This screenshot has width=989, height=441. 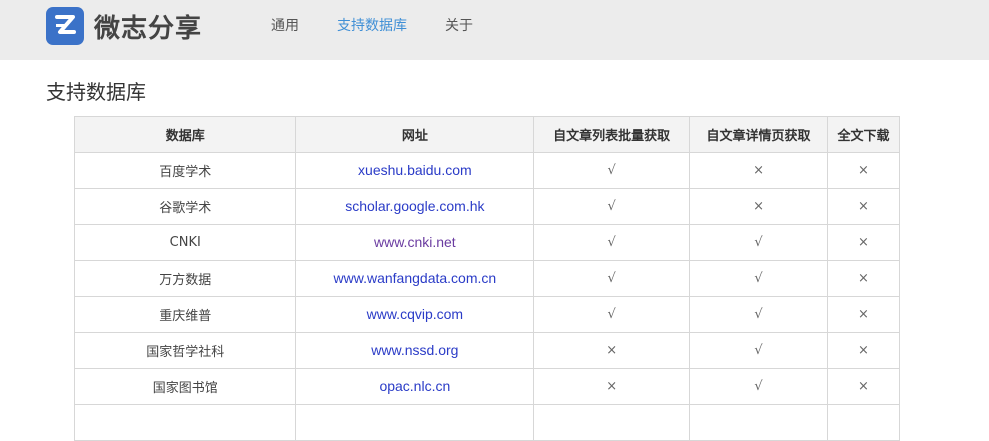 I want to click on database-link: opac.nlc.cn, so click(x=414, y=386).